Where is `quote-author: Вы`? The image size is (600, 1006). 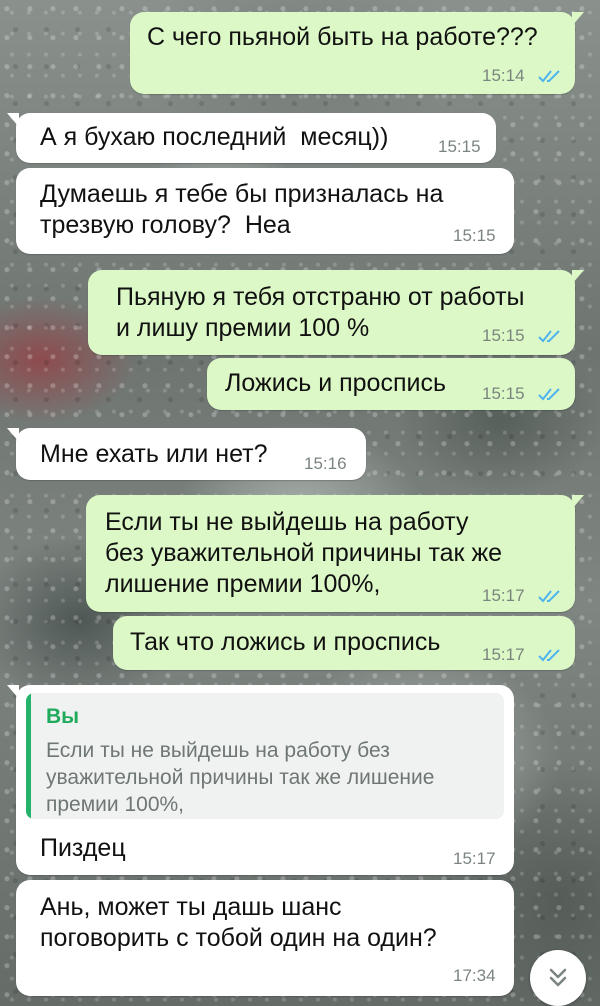
quote-author: Вы is located at coordinates (63, 716).